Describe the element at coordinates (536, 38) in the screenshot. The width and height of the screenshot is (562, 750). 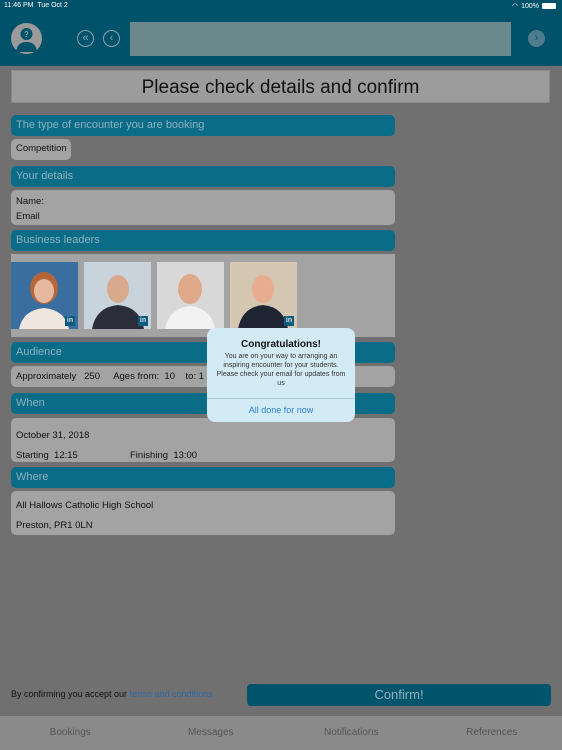
I see `forward-icon: ›` at that location.